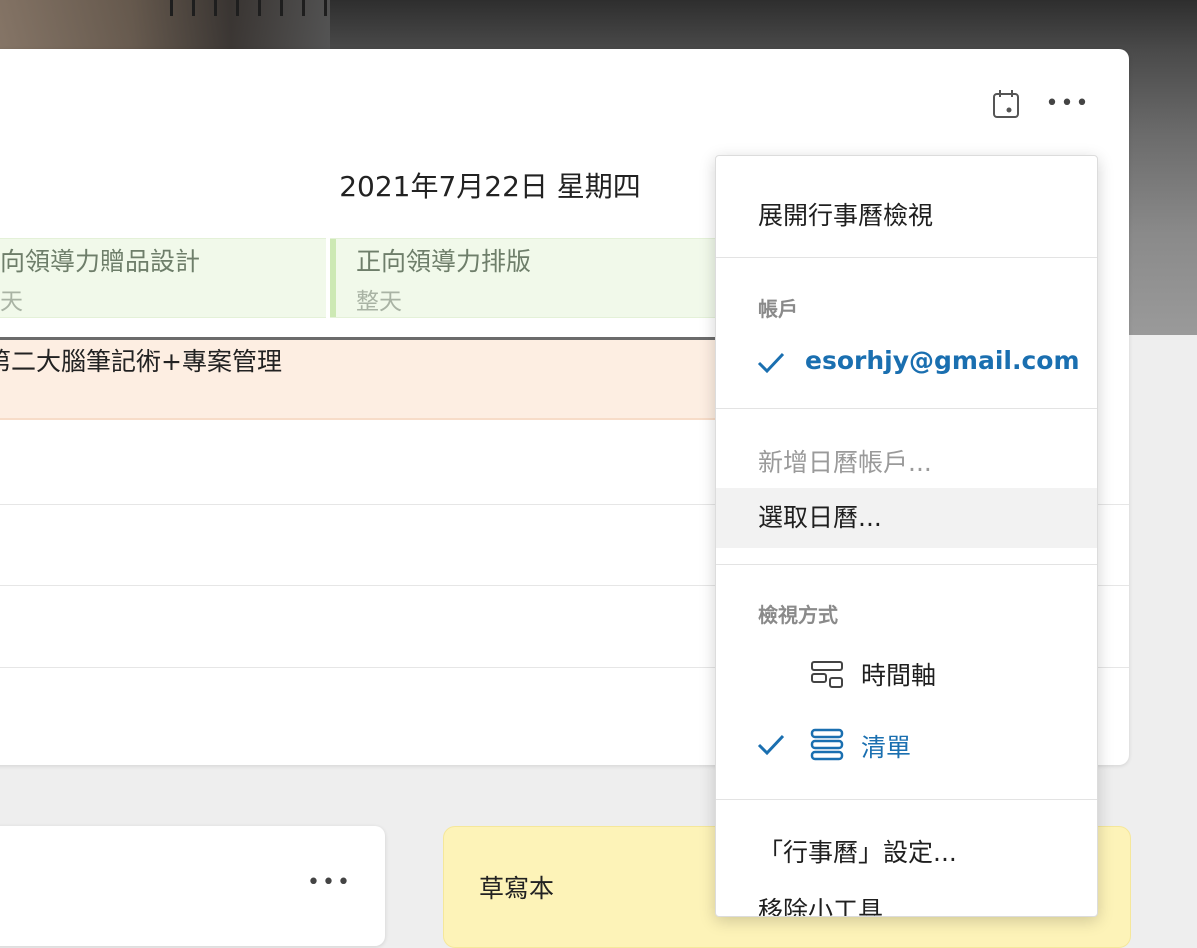 The image size is (1197, 948). Describe the element at coordinates (163, 278) in the screenshot. I see `allday-event: 向領導力贈品設計 天` at that location.